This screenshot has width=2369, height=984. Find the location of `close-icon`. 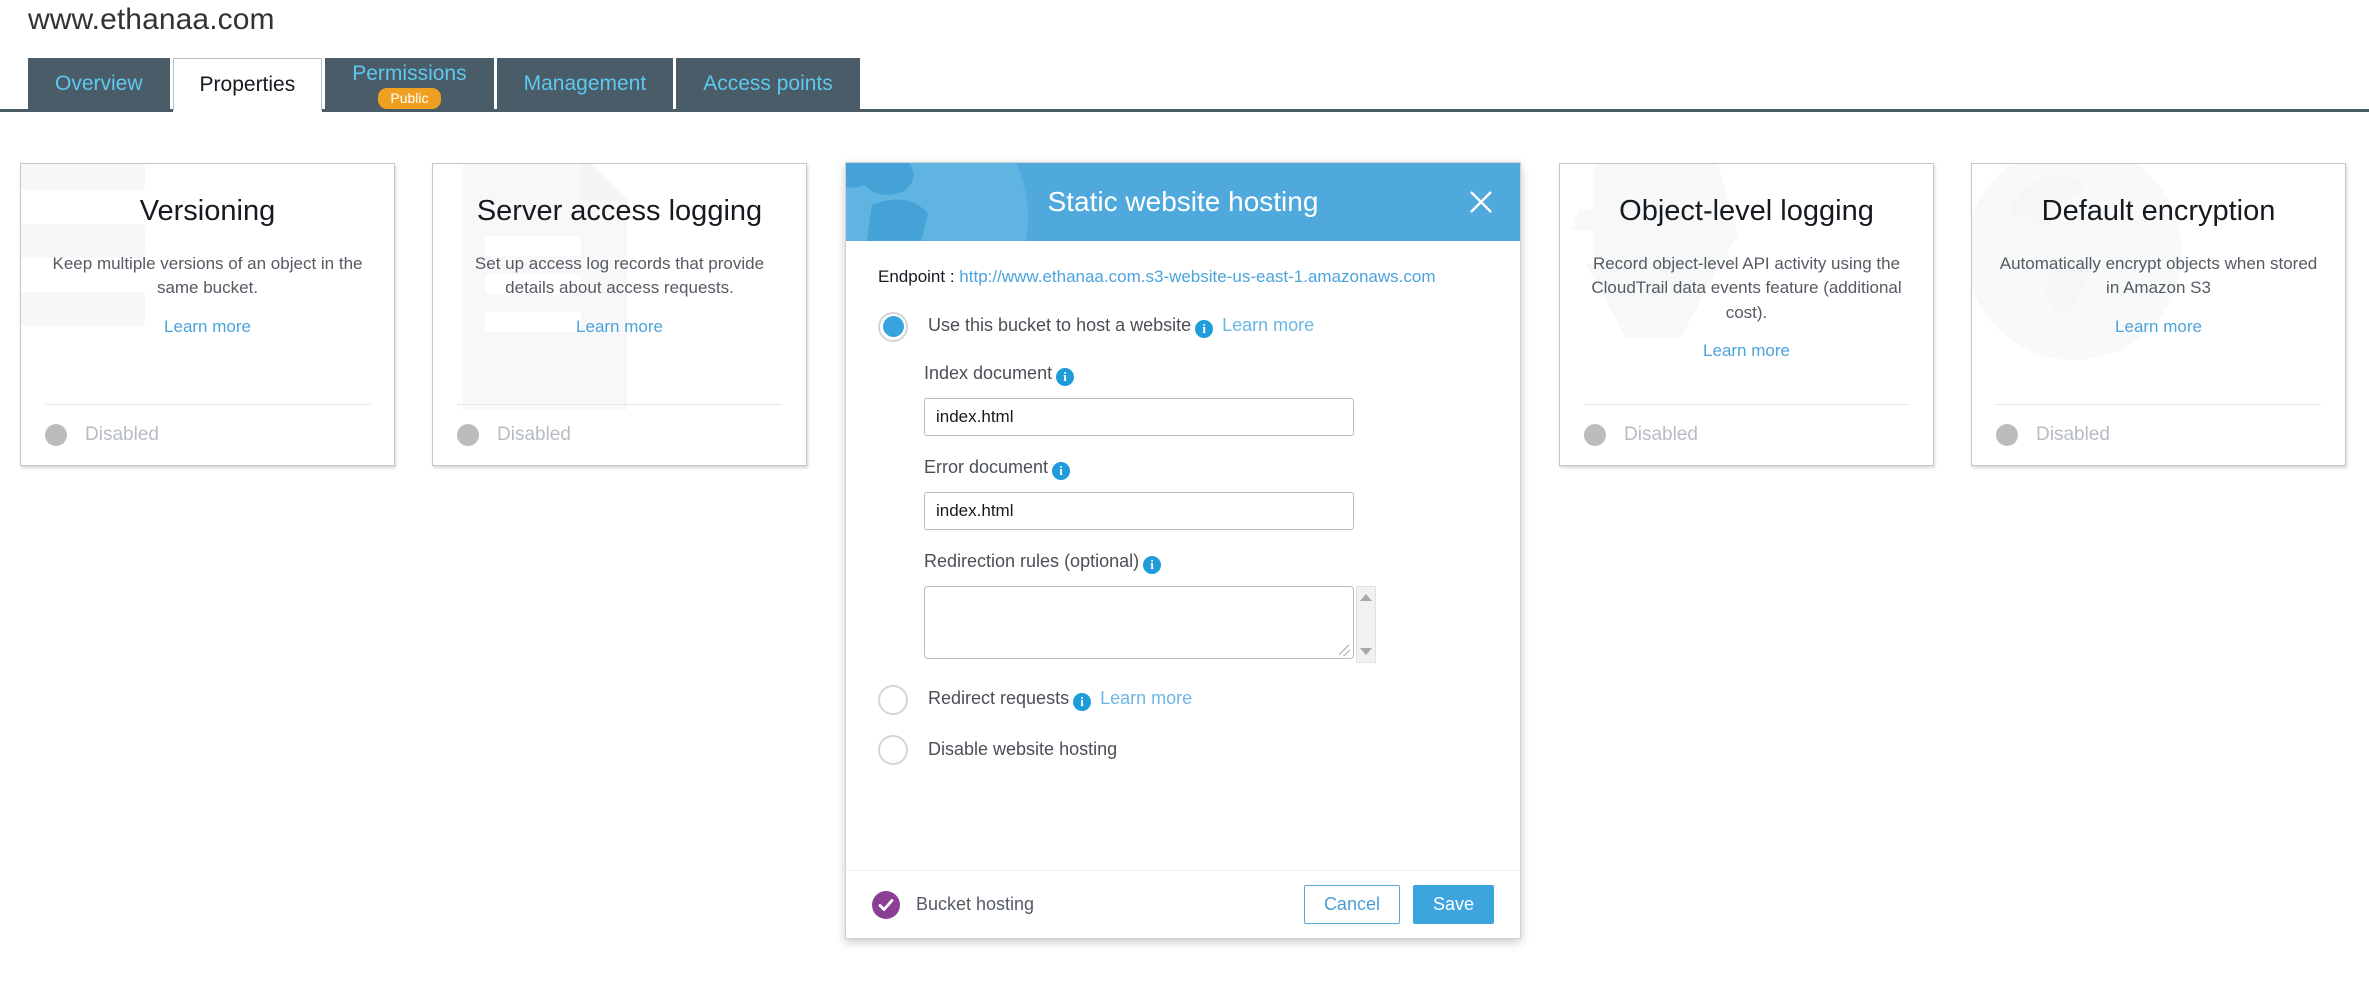

close-icon is located at coordinates (1481, 202).